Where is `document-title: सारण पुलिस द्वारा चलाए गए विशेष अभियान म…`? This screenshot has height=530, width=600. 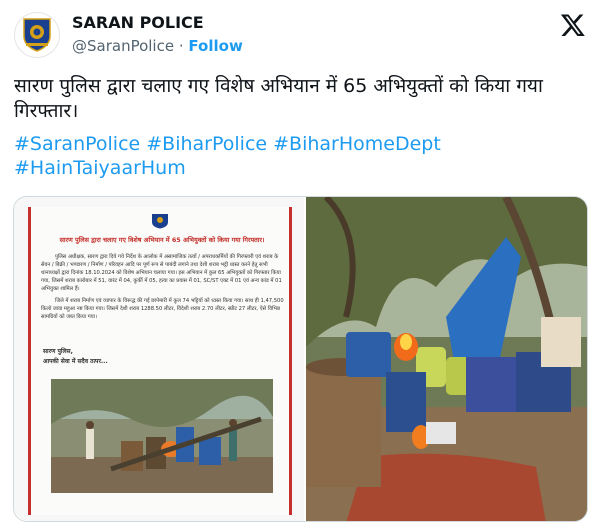
document-title: सारण पुलिस द्वारा चलाए गए विशेष अभियान म… is located at coordinates (162, 240).